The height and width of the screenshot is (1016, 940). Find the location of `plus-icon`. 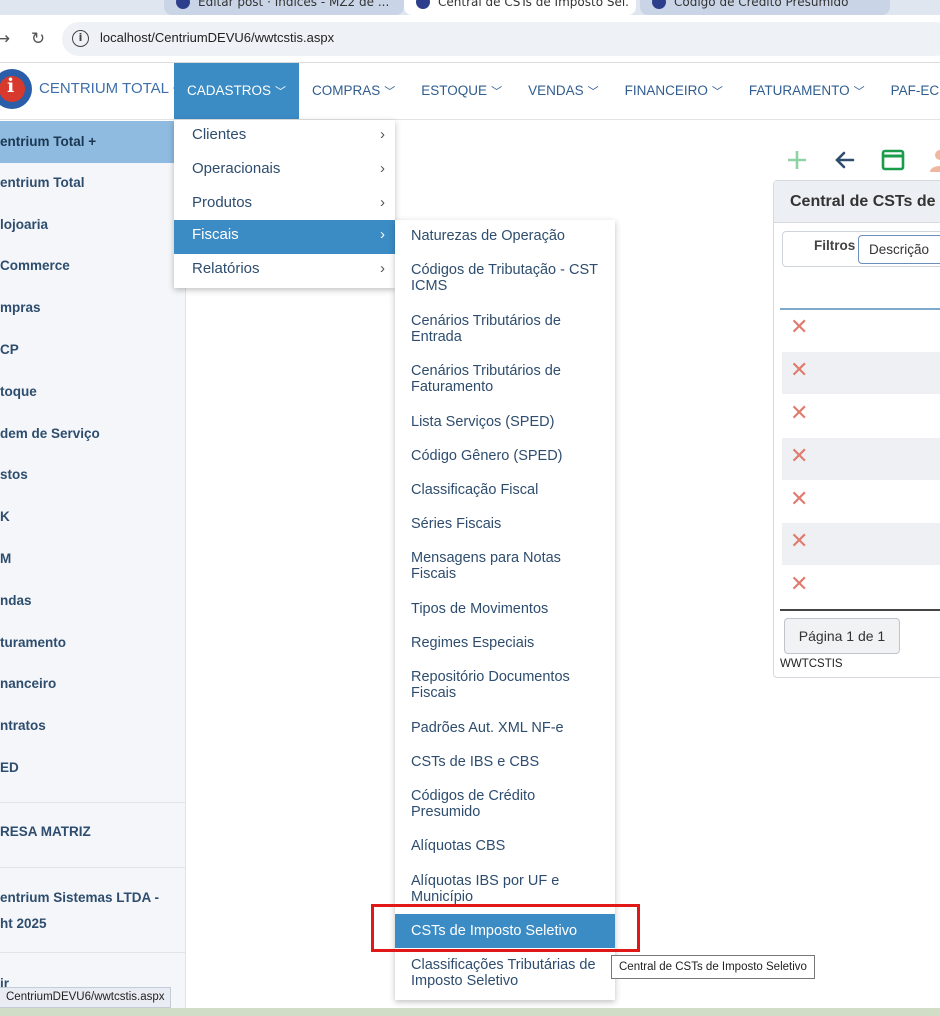

plus-icon is located at coordinates (797, 160).